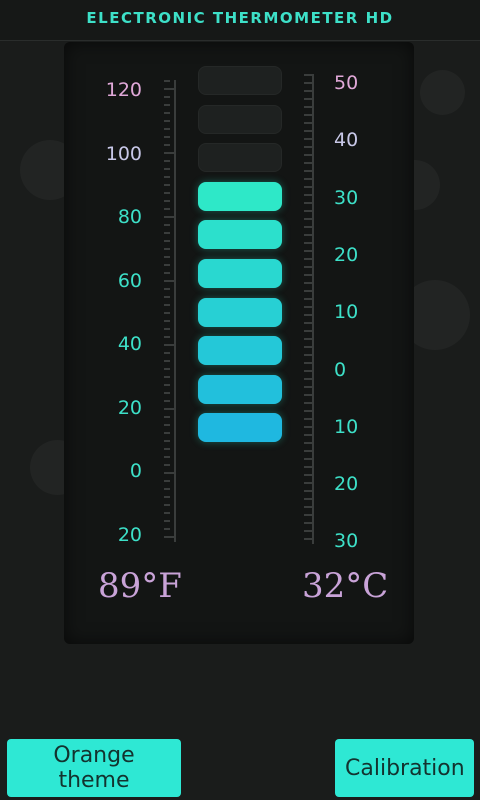  Describe the element at coordinates (346, 140) in the screenshot. I see `celsius-tick-label: 40` at that location.